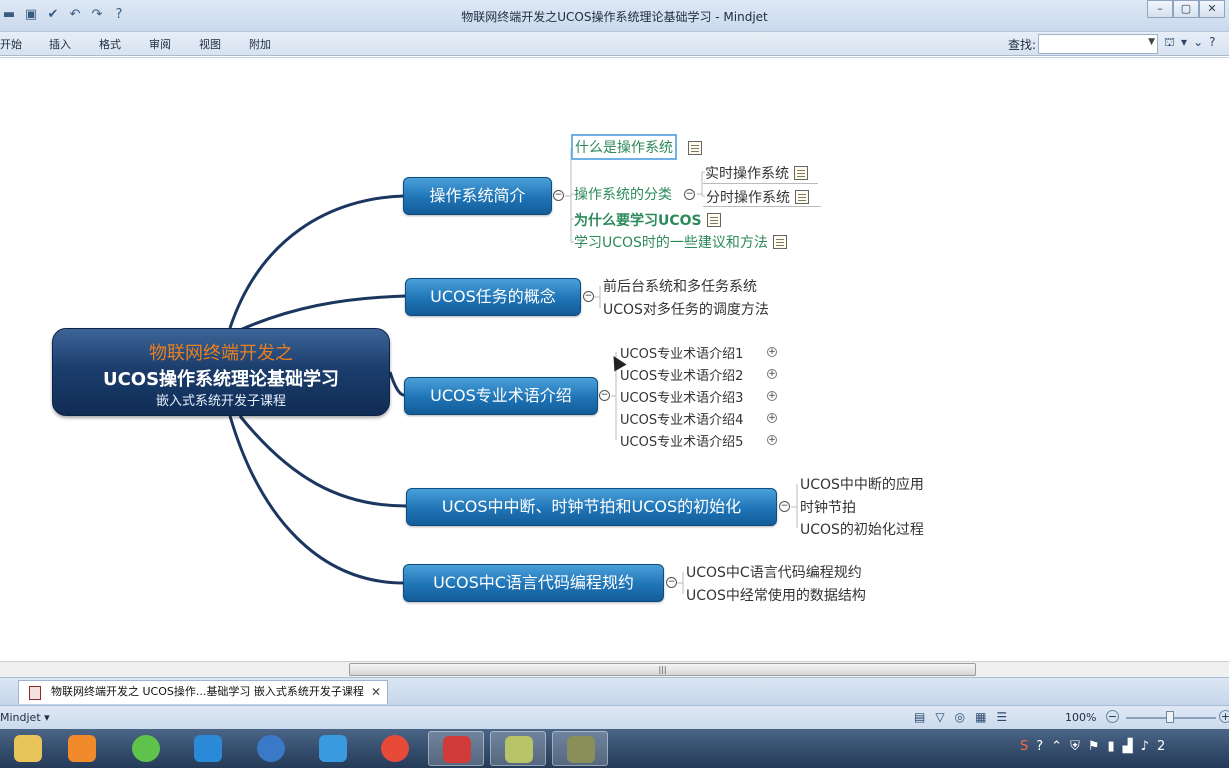 This screenshot has height=768, width=1229. What do you see at coordinates (591, 507) in the screenshot?
I see `main-topic-interrupts-init: UCOS中中断、时钟节拍和UCOS的初始化` at bounding box center [591, 507].